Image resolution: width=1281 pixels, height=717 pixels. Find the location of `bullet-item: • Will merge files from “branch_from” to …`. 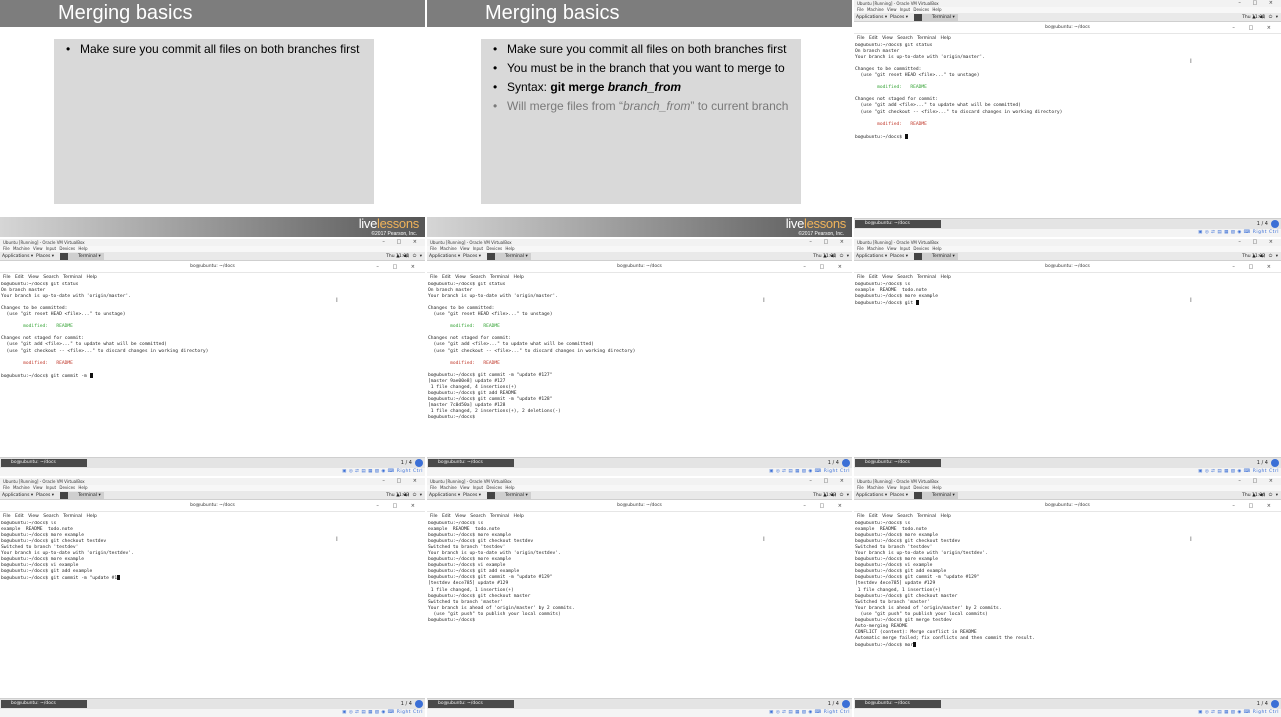

bullet-item: • Will merge files from “branch_from” to … is located at coordinates (637, 106).